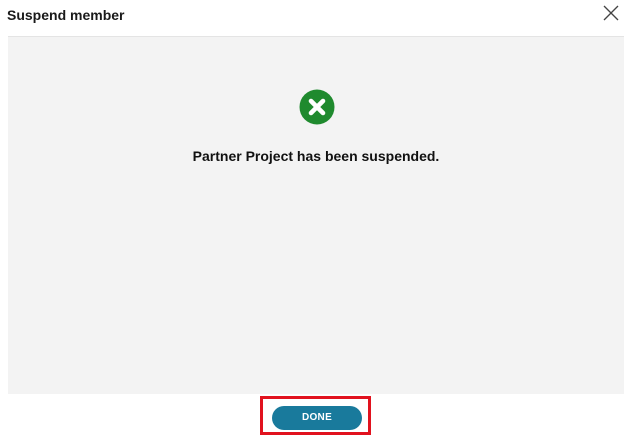 The height and width of the screenshot is (439, 624). What do you see at coordinates (317, 418) in the screenshot?
I see `done-button: DONE` at bounding box center [317, 418].